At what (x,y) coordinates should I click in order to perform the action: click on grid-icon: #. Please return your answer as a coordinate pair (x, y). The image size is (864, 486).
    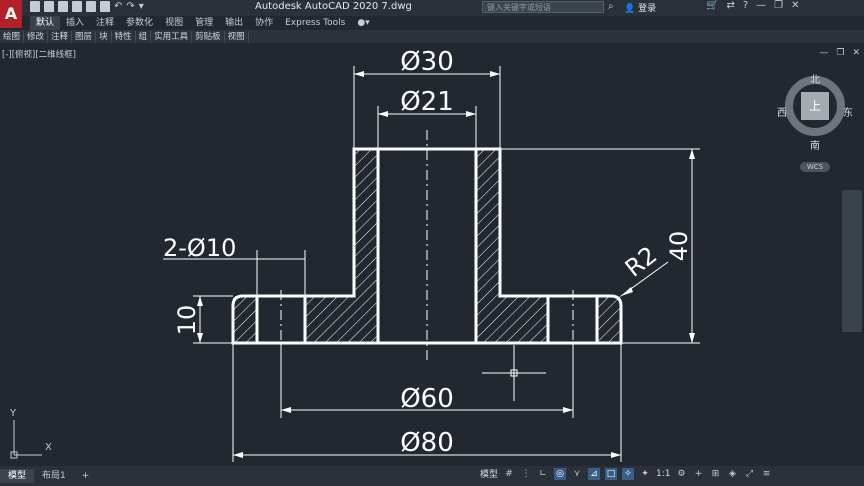
    Looking at the image, I should click on (509, 474).